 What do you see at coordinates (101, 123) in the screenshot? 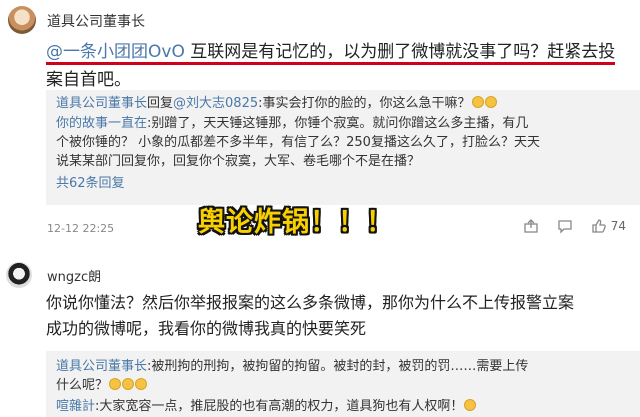
I see `reply-username: 你的故事一直在` at bounding box center [101, 123].